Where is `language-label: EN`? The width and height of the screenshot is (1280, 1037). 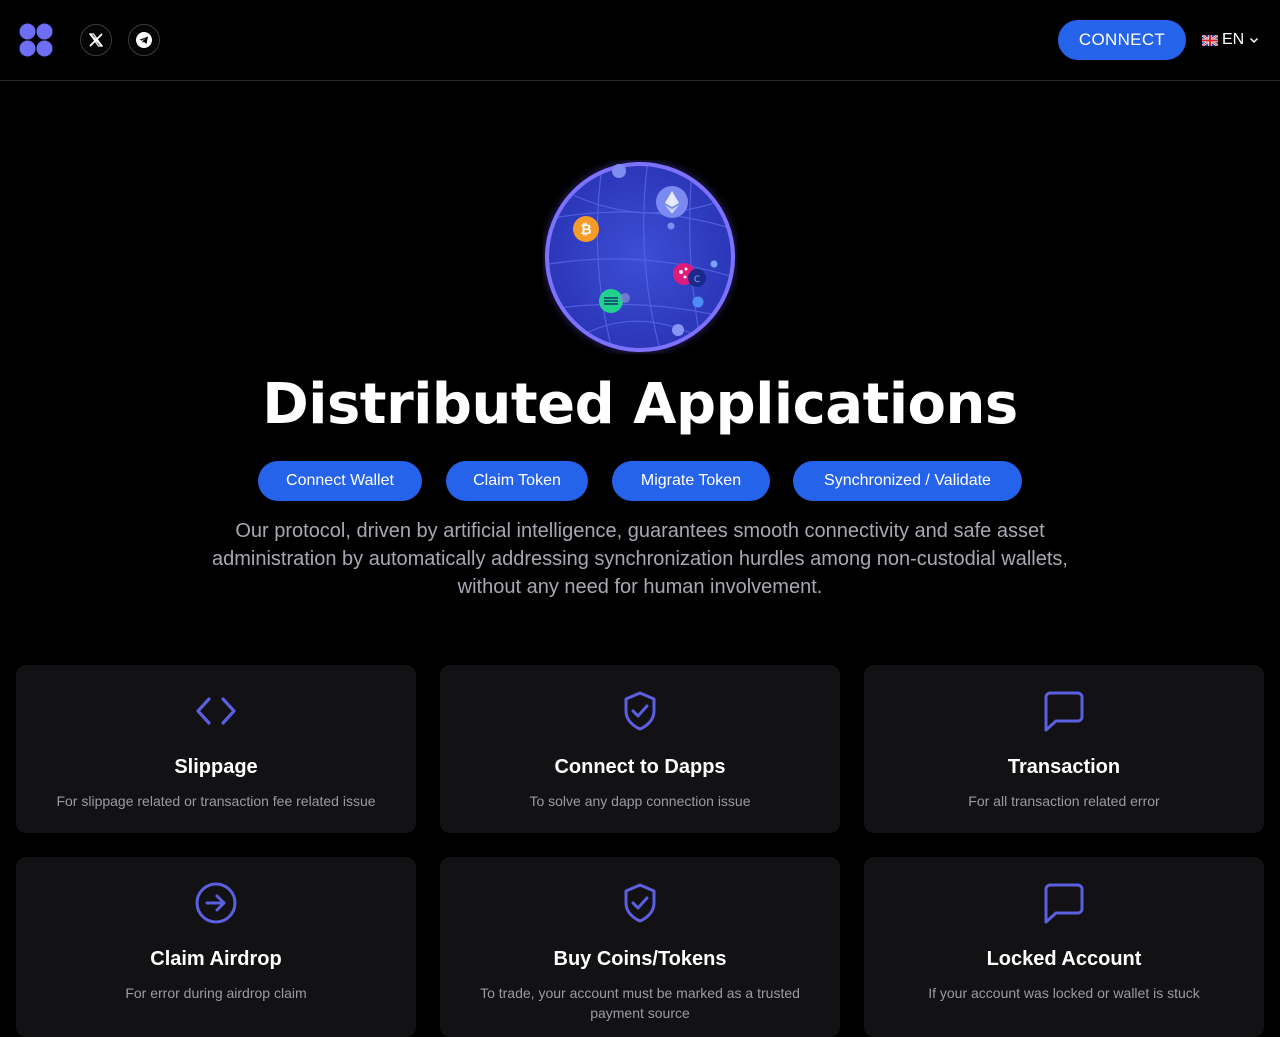 language-label: EN is located at coordinates (1233, 39).